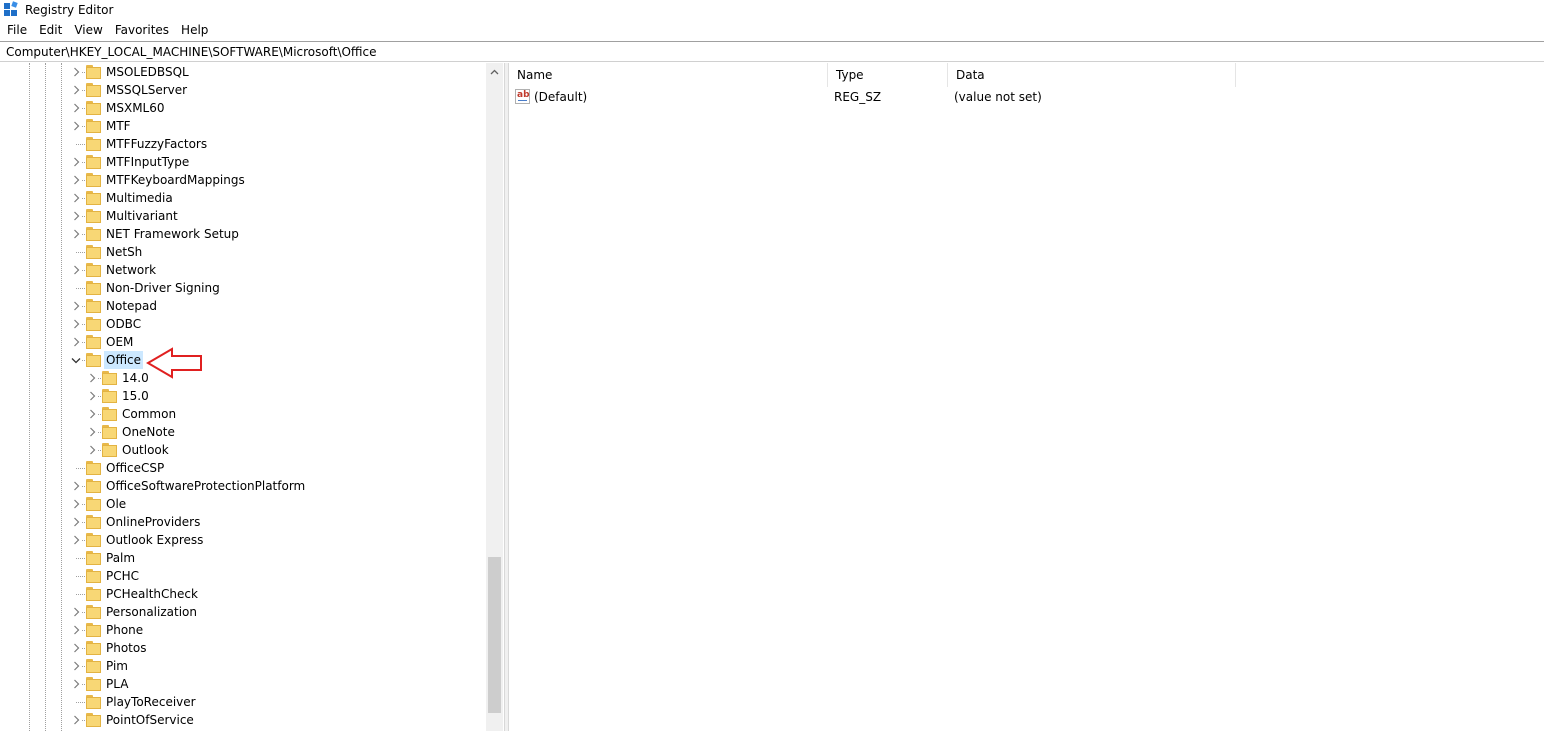 This screenshot has height=731, width=1544. Describe the element at coordinates (149, 414) in the screenshot. I see `tree-item-label: Common` at that location.